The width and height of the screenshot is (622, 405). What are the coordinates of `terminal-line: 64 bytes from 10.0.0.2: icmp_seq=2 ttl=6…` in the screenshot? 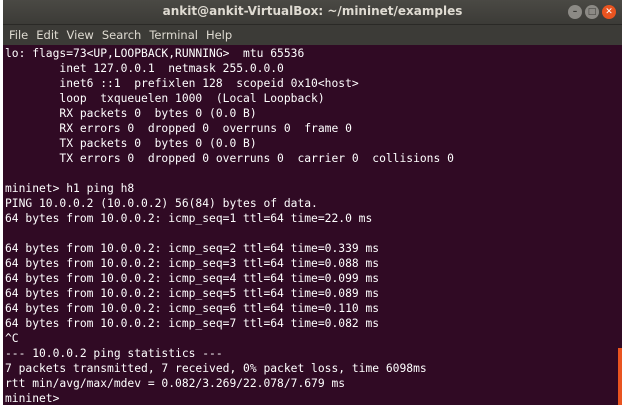 It's located at (192, 248).